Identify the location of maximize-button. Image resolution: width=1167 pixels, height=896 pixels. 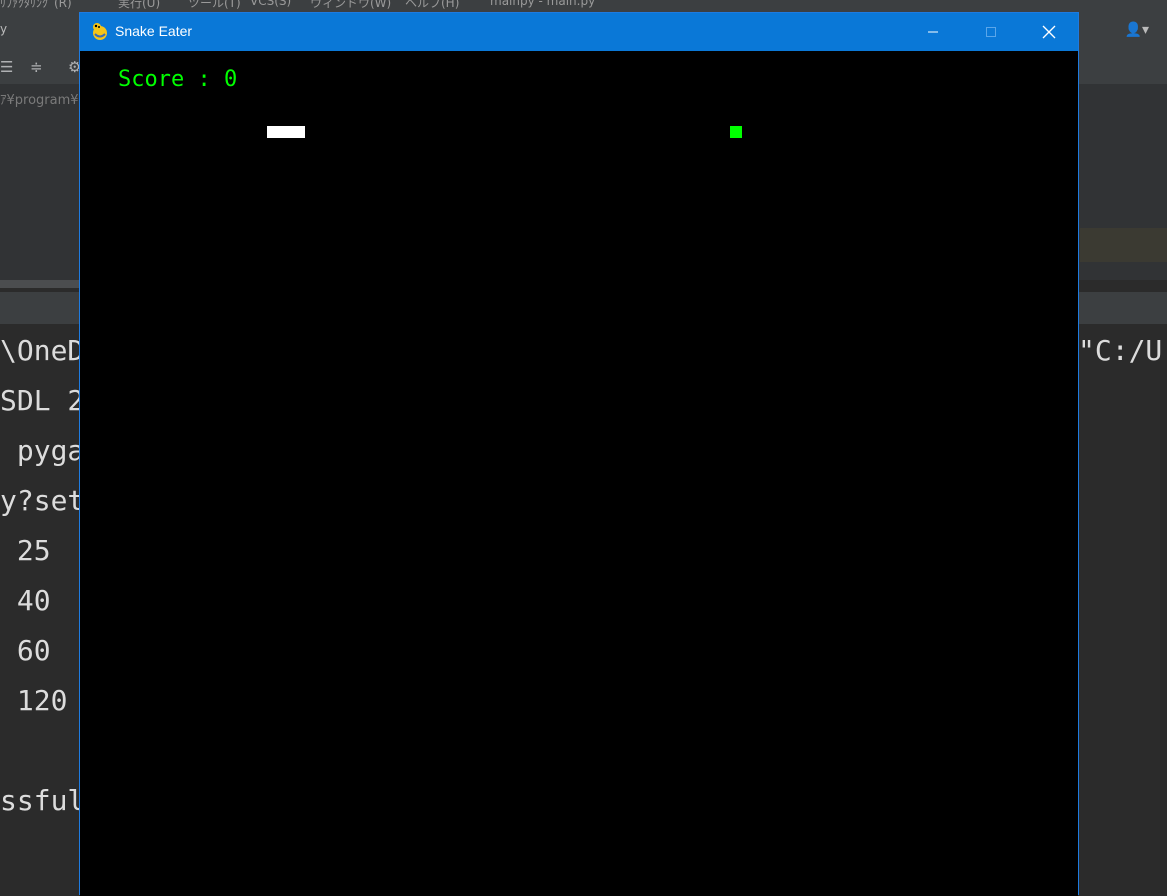
(991, 32).